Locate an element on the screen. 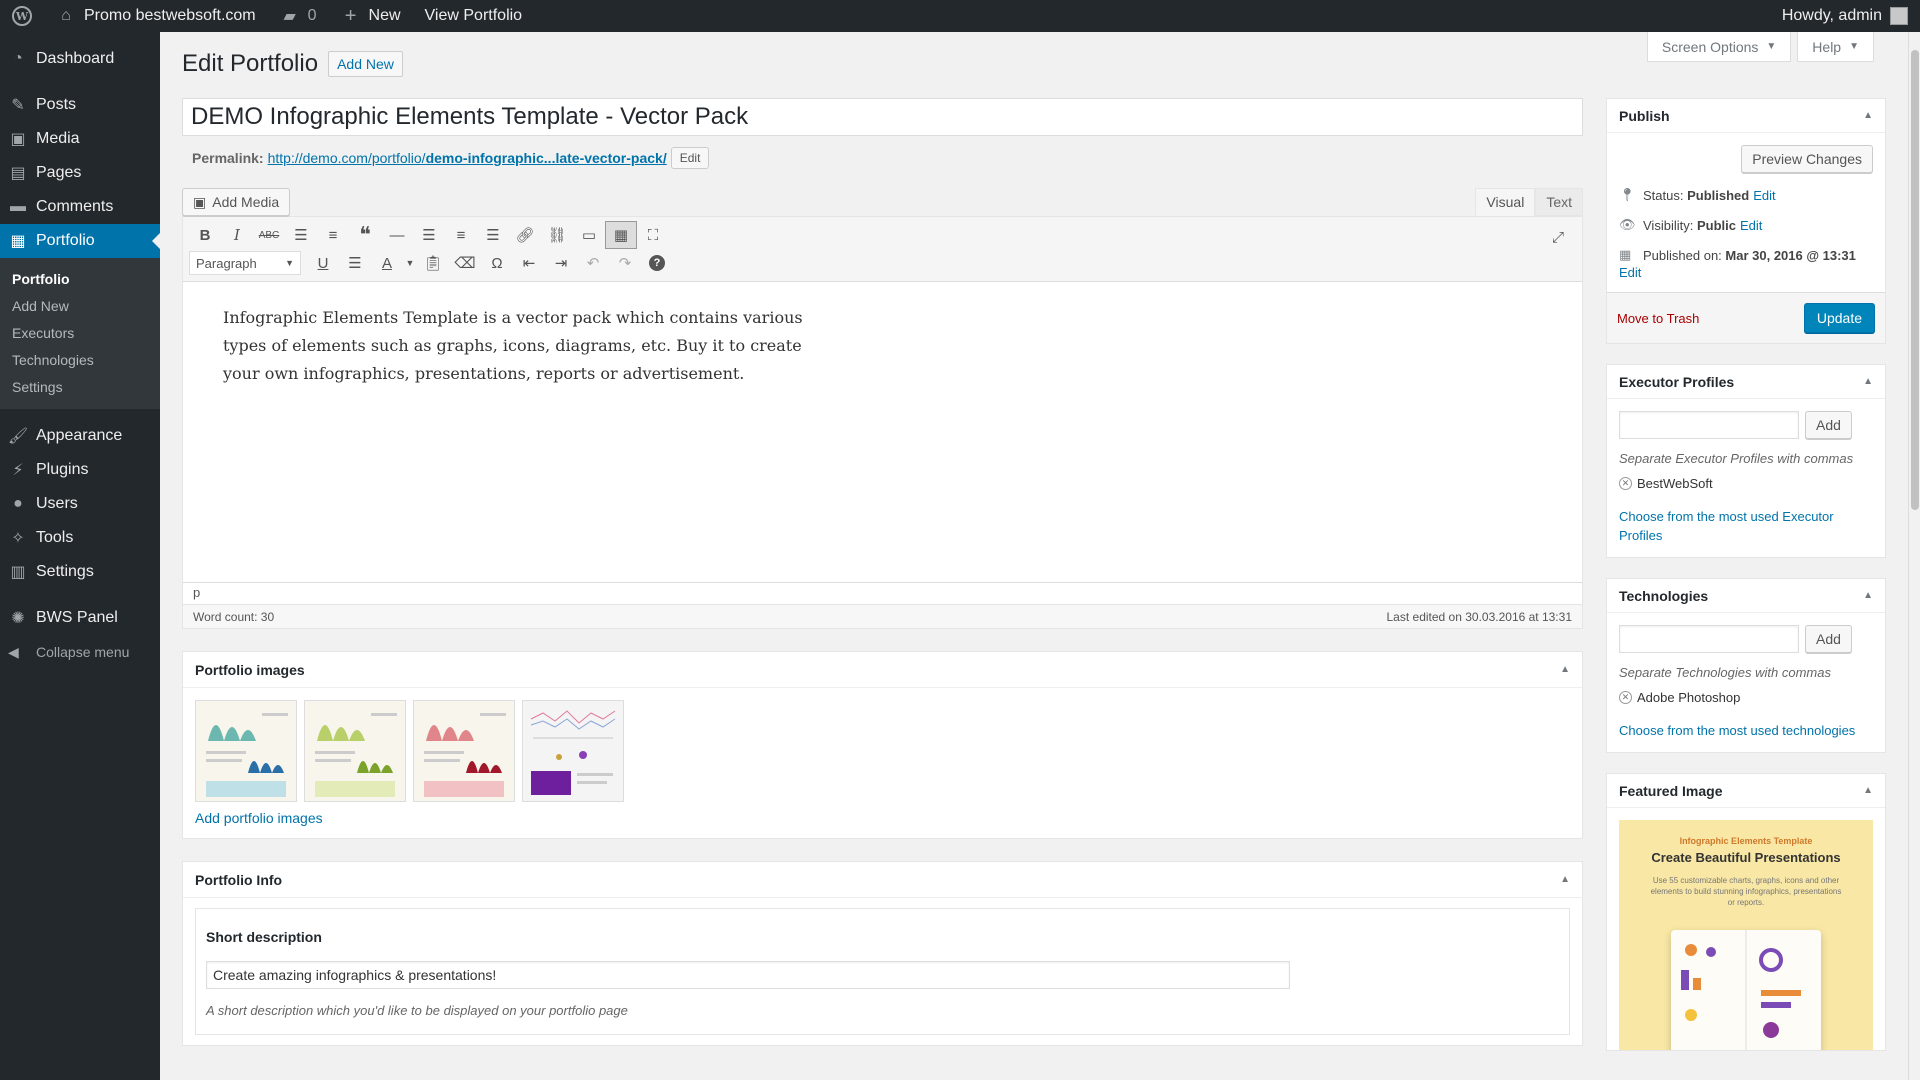 This screenshot has height=1080, width=1920. help-icon: ? is located at coordinates (657, 263).